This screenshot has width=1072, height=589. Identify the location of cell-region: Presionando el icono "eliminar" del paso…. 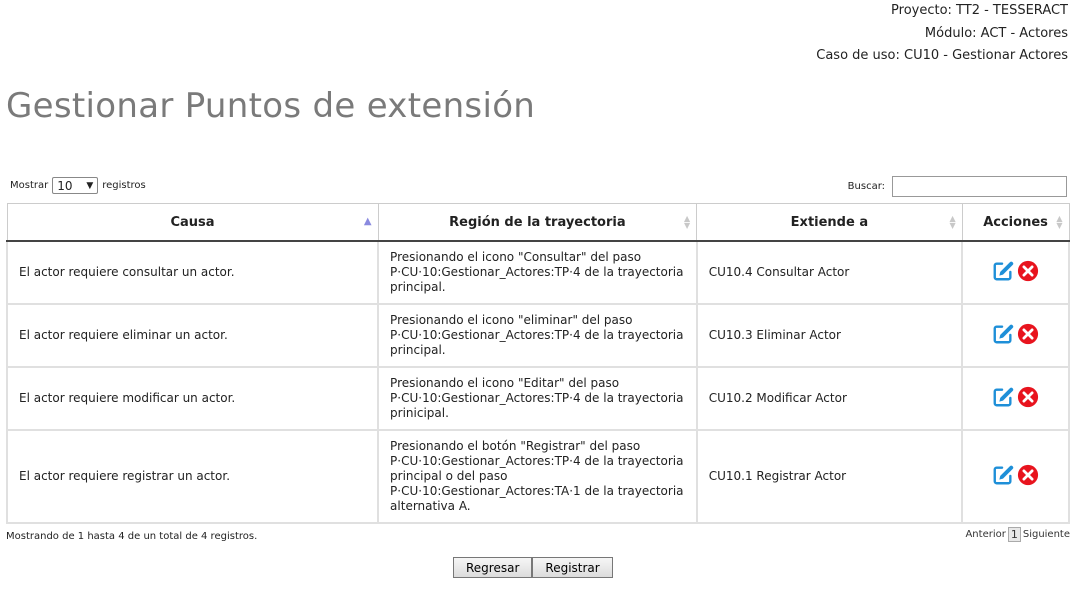
(537, 335).